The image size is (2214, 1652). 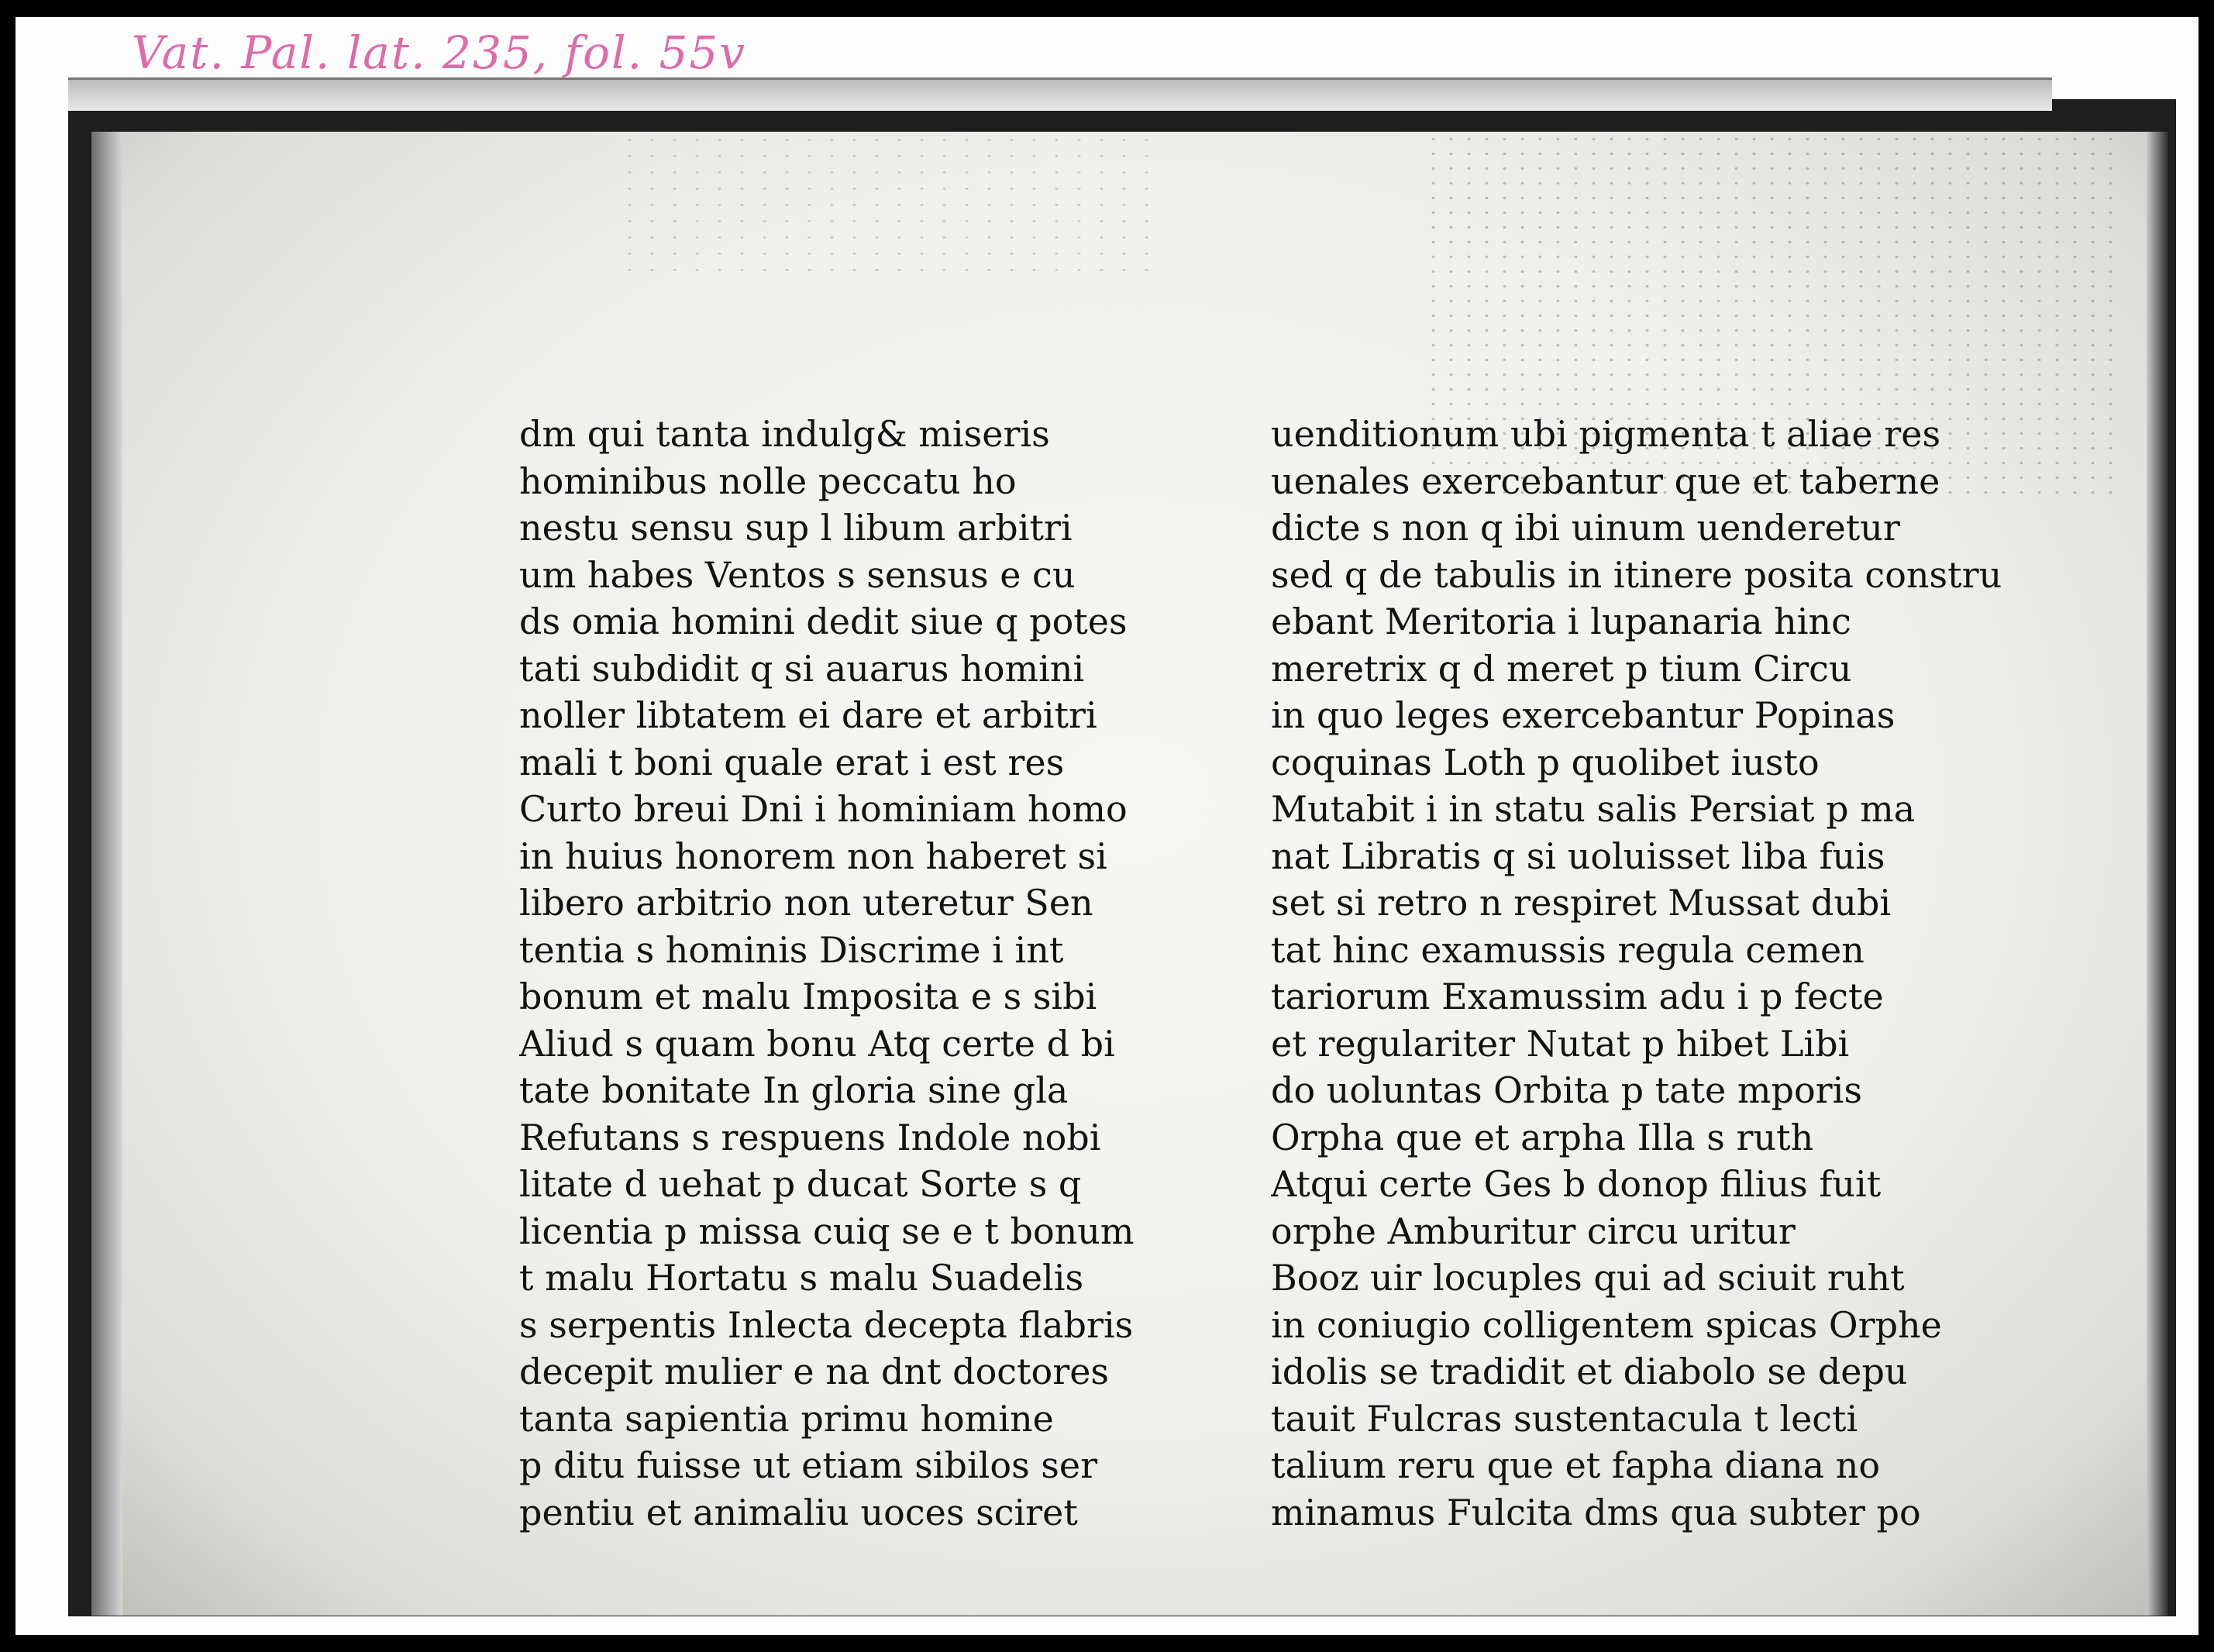 What do you see at coordinates (814, 1371) in the screenshot?
I see `text-line: decepit mulier e na dnt doctores` at bounding box center [814, 1371].